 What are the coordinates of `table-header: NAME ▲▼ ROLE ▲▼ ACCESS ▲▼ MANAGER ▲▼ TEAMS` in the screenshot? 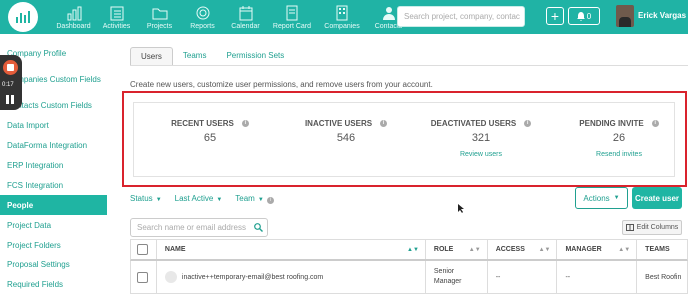 It's located at (409, 250).